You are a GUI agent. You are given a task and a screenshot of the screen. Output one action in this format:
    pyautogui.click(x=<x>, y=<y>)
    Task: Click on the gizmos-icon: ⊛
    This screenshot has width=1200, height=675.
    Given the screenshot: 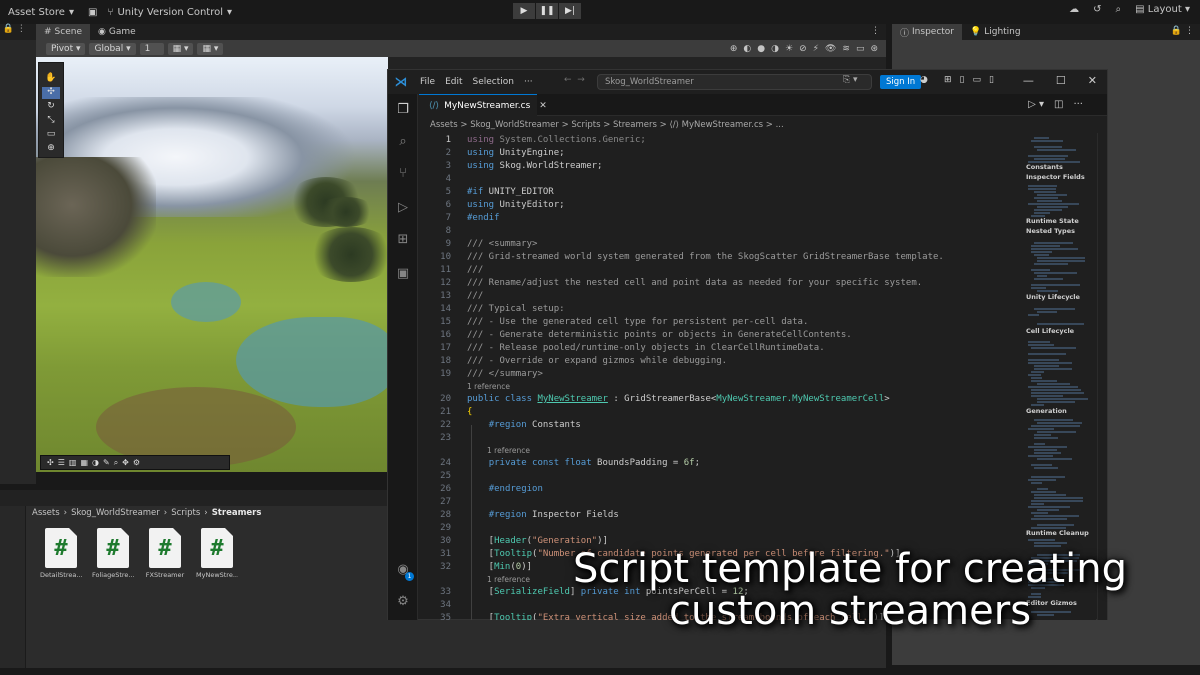 What is the action you would take?
    pyautogui.click(x=874, y=49)
    